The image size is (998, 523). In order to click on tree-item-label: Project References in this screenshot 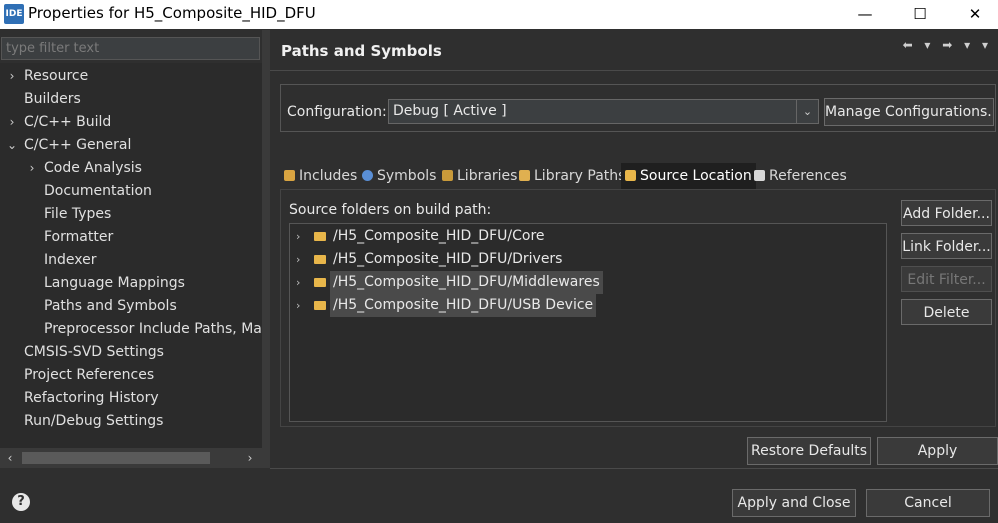, I will do `click(89, 375)`.